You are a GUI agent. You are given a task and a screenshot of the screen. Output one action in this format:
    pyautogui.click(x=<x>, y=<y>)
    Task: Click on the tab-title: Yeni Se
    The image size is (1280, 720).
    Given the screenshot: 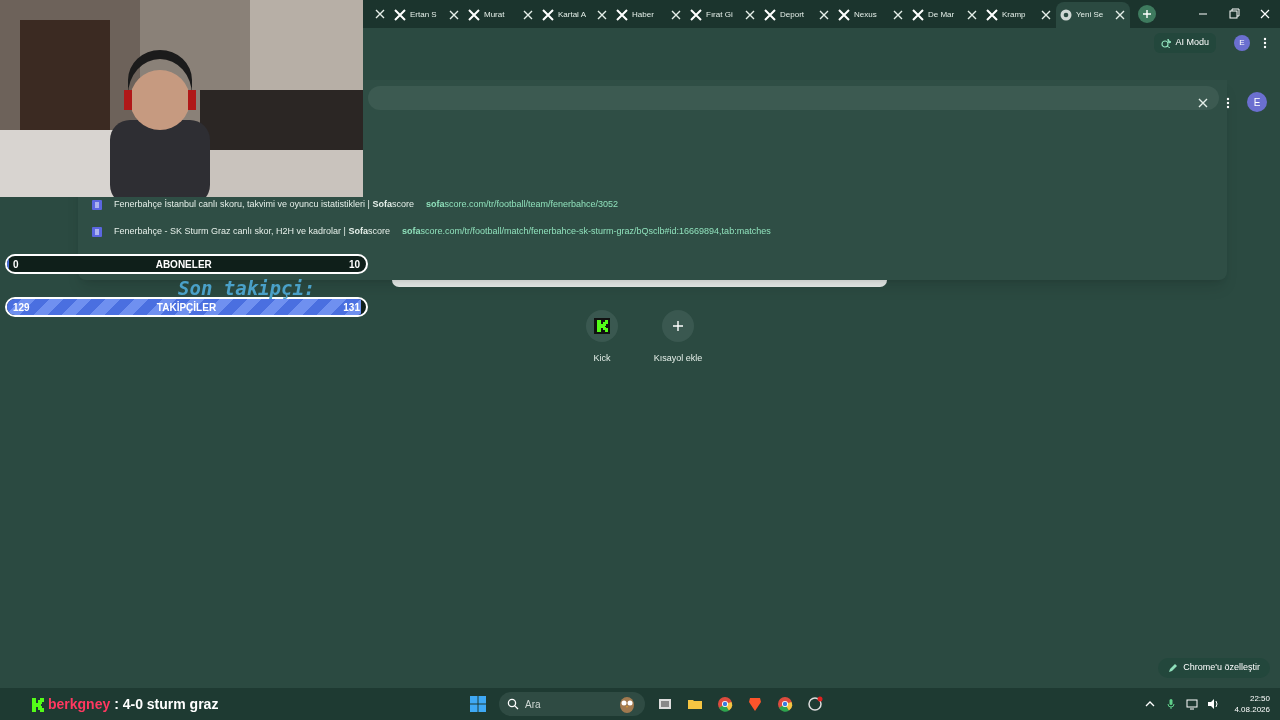 What is the action you would take?
    pyautogui.click(x=1090, y=15)
    